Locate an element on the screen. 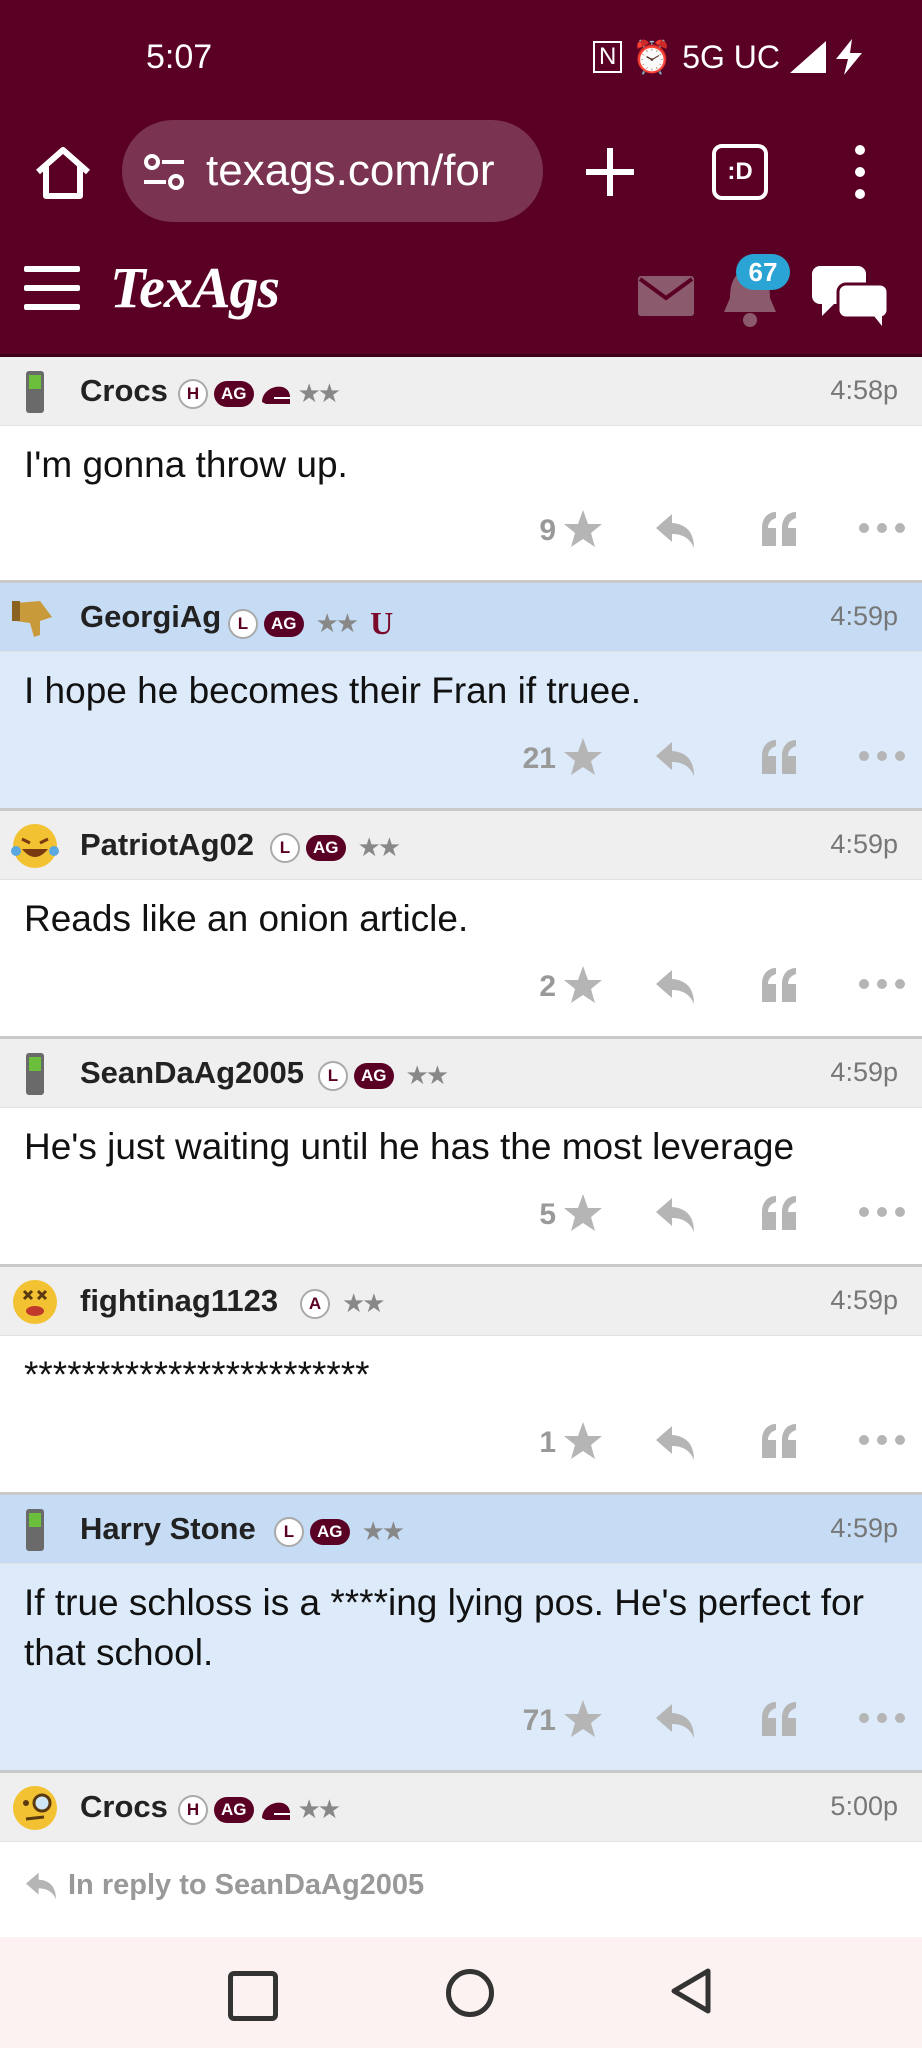 The height and width of the screenshot is (2048, 922). star-count: 2 is located at coordinates (547, 986).